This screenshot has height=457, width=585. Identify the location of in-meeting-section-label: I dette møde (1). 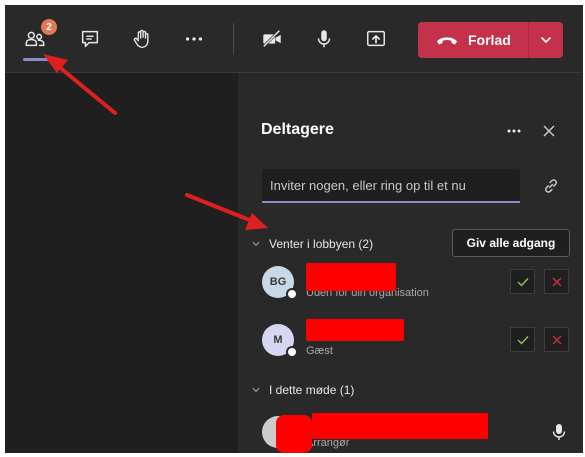
(312, 390).